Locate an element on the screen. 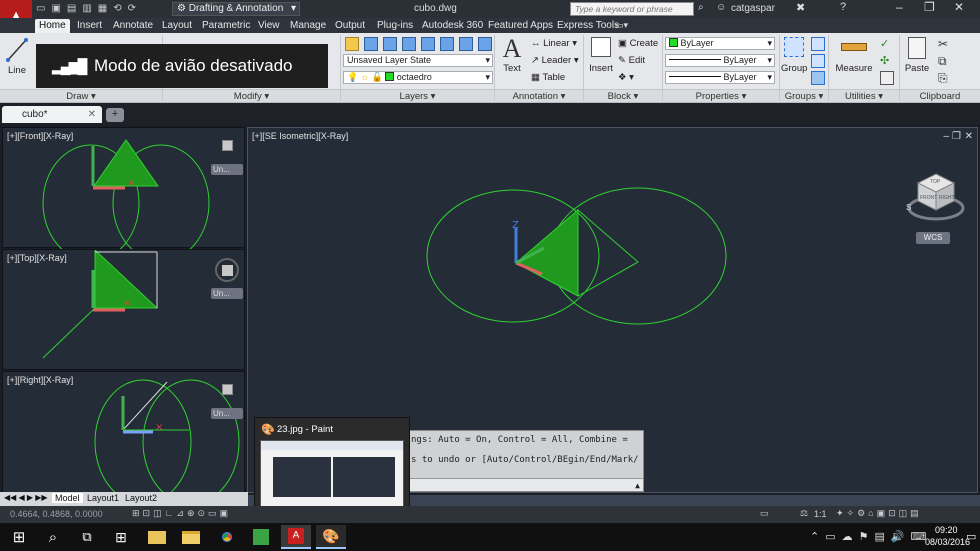 The image size is (980, 551). viewcube-front-label: FRONT is located at coordinates (928, 198).